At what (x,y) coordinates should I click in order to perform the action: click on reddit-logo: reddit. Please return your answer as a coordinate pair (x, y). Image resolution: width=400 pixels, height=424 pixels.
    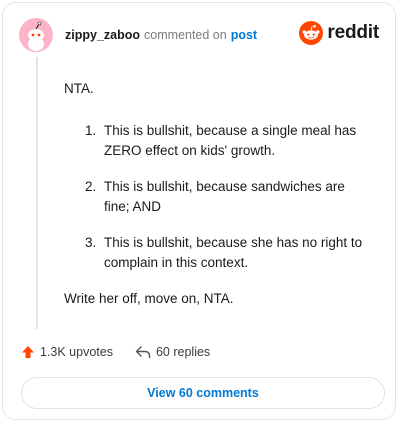
    Looking at the image, I should click on (339, 33).